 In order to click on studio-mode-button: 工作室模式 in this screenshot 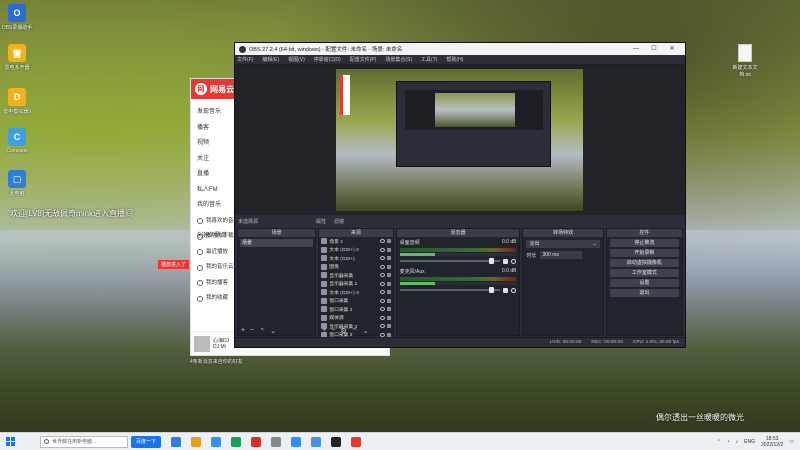, I will do `click(644, 273)`.